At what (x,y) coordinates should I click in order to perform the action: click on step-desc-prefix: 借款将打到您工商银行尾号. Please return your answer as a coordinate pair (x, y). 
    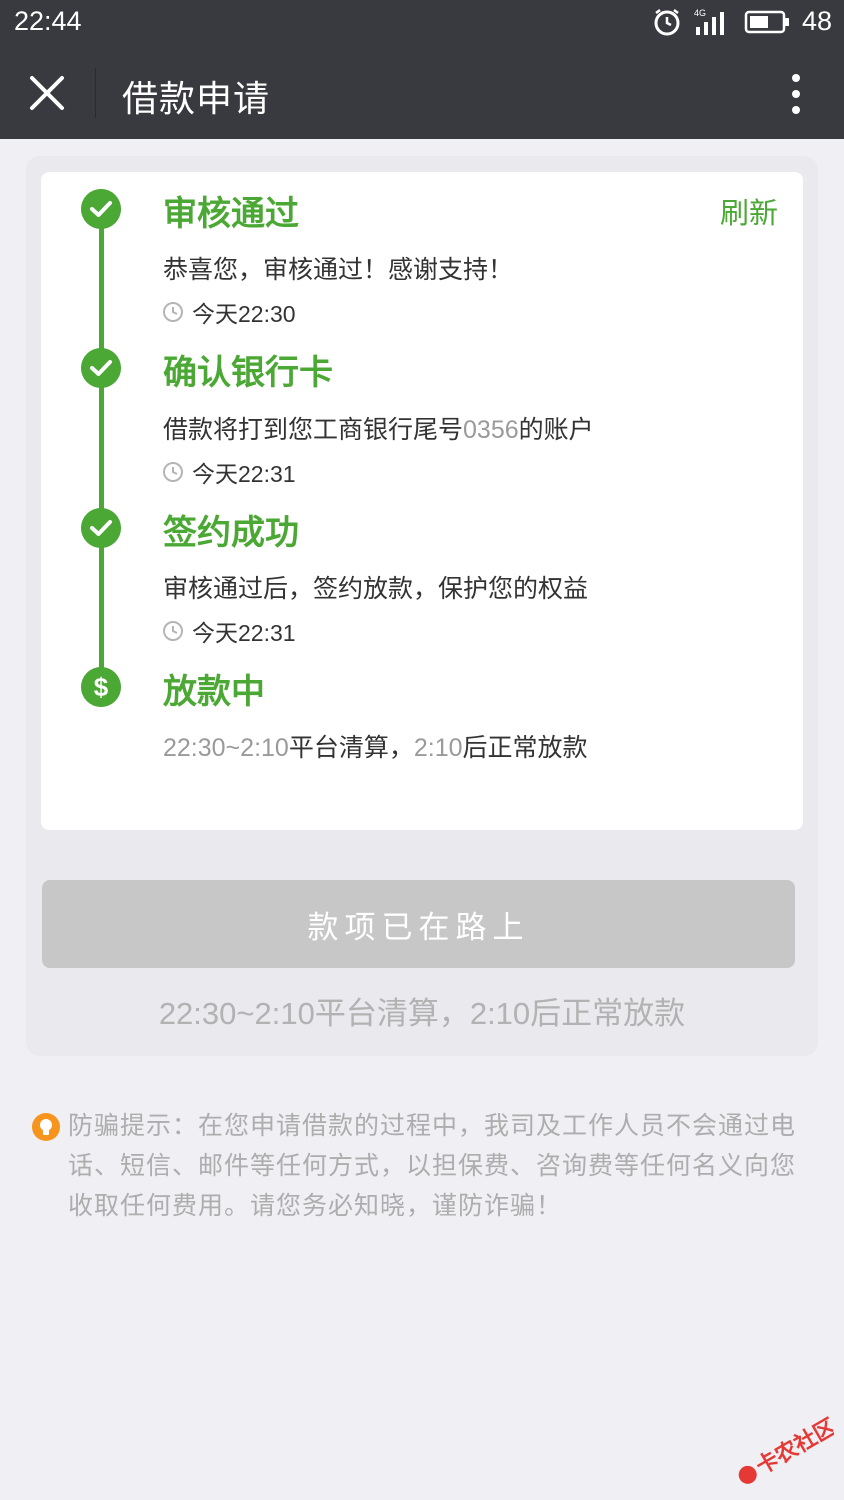
    Looking at the image, I should click on (313, 429).